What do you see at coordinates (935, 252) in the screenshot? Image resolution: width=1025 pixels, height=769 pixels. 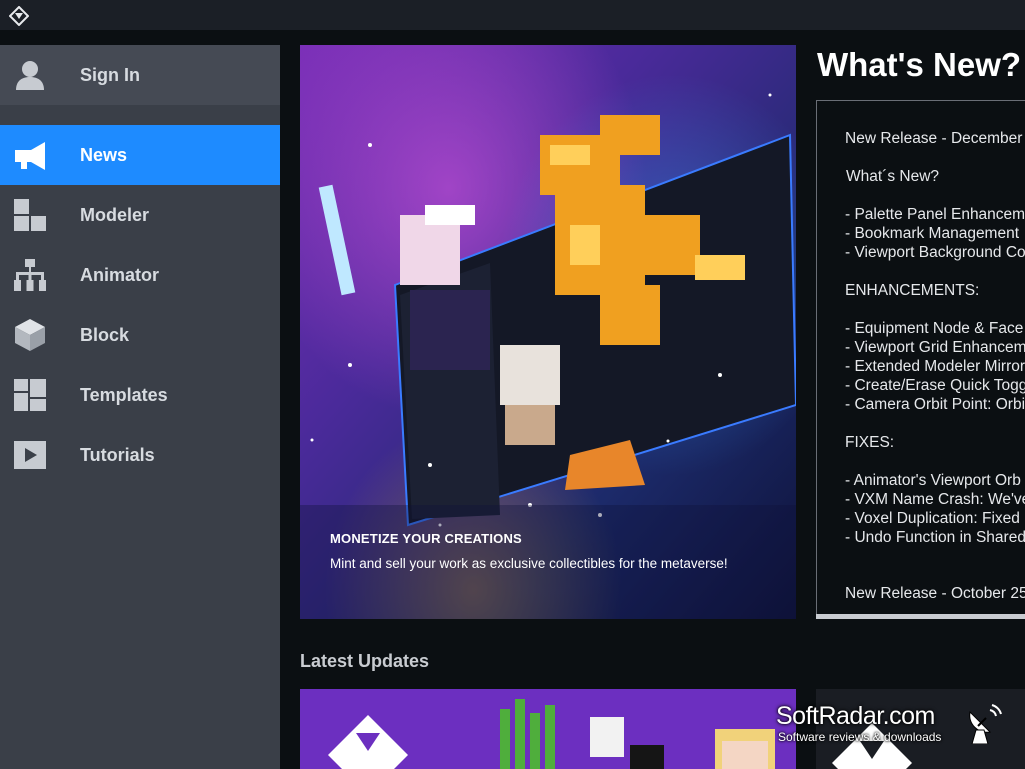 I see `release-note-line: - Viewport Background Co` at bounding box center [935, 252].